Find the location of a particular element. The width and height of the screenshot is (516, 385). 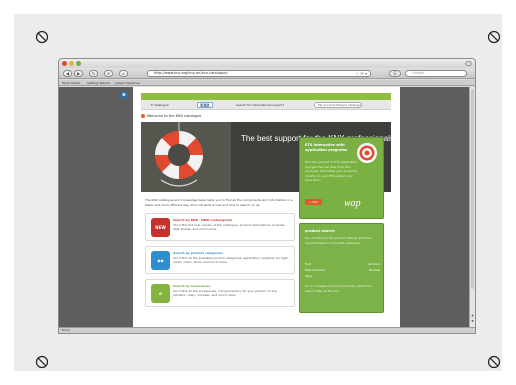

row-label: Type is located at coordinates (308, 276).